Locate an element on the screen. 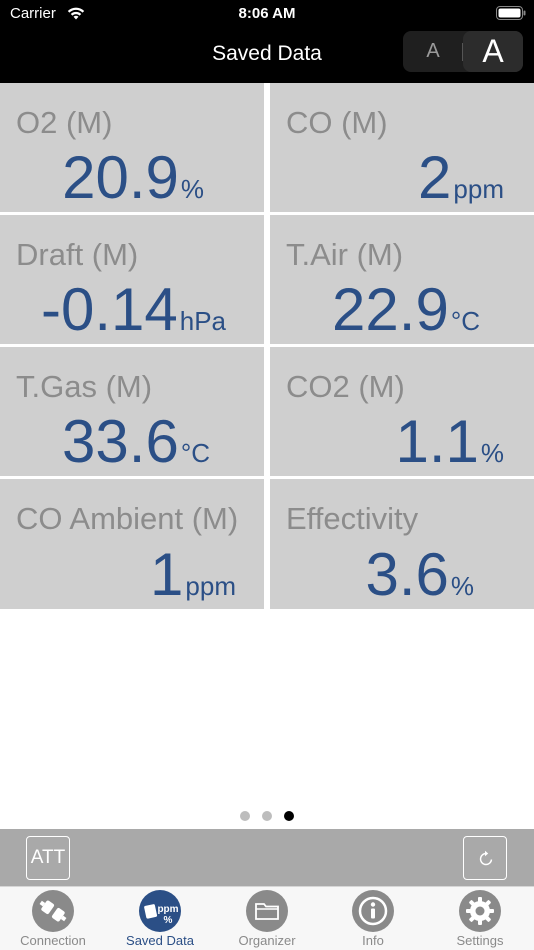 The width and height of the screenshot is (534, 950). reading-value: 22.9°C is located at coordinates (406, 310).